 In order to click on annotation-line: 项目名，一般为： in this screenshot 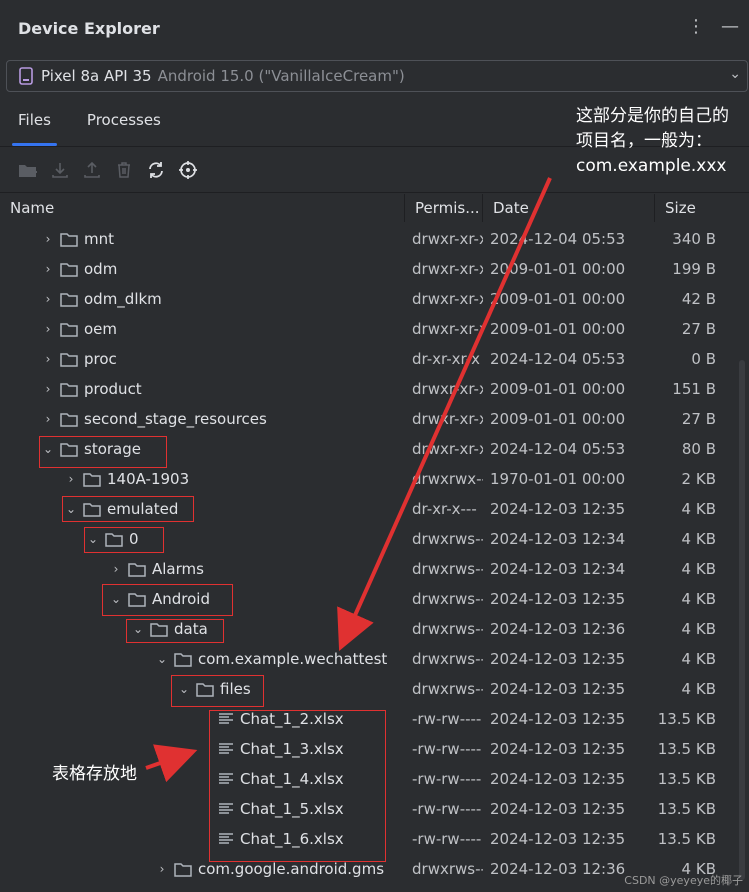, I will do `click(644, 141)`.